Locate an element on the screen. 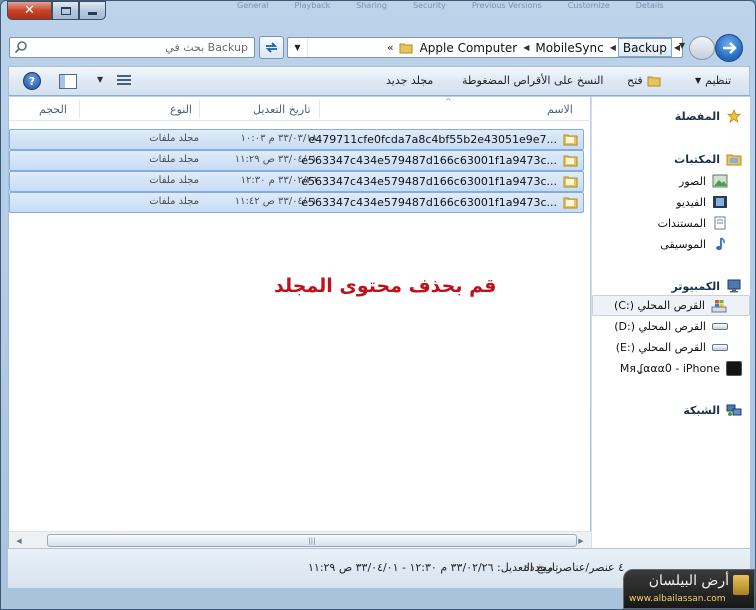 This screenshot has width=756, height=610. change-view-button is located at coordinates (124, 81).